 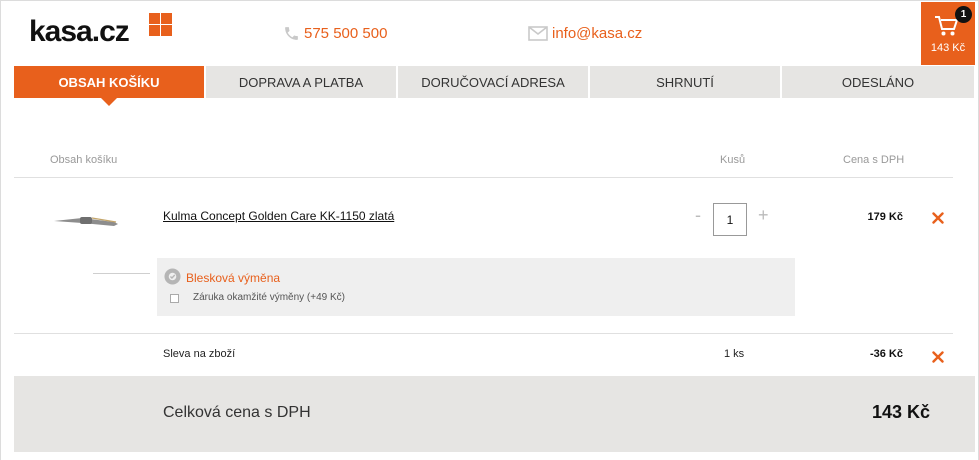 What do you see at coordinates (698, 215) in the screenshot?
I see `quantity-minus-button: -` at bounding box center [698, 215].